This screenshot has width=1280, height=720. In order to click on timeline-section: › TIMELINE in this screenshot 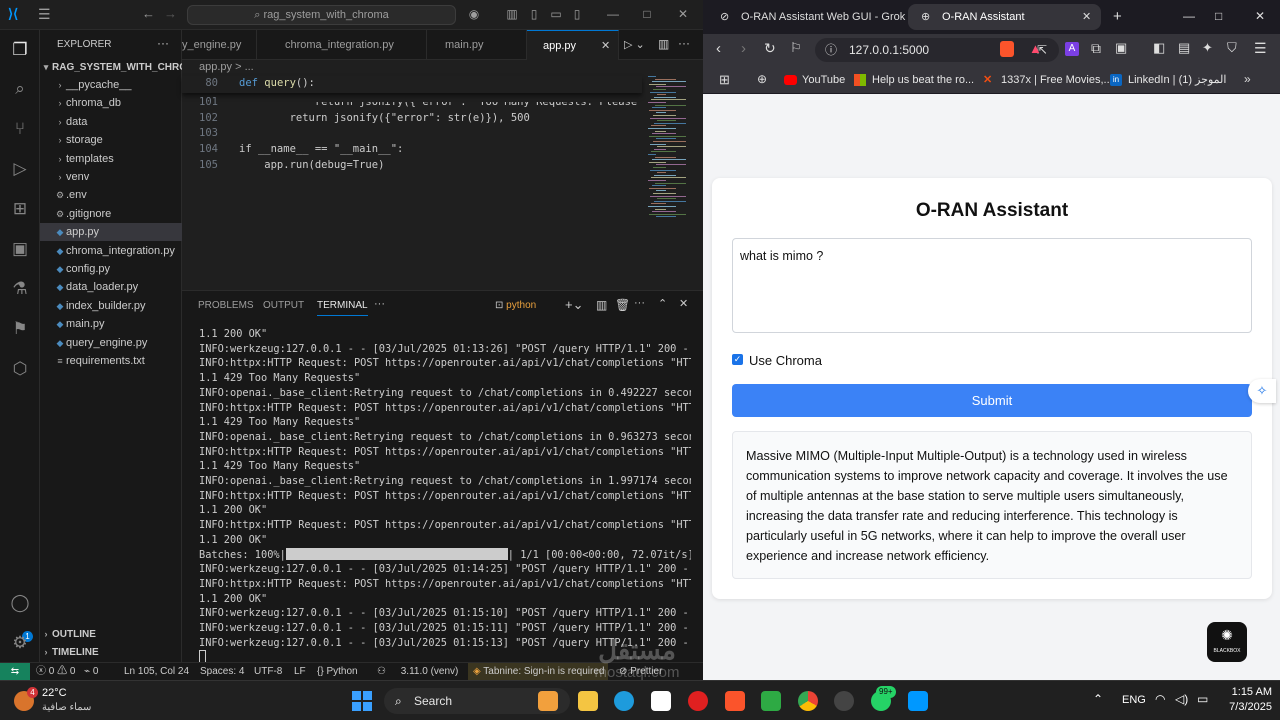, I will do `click(111, 652)`.